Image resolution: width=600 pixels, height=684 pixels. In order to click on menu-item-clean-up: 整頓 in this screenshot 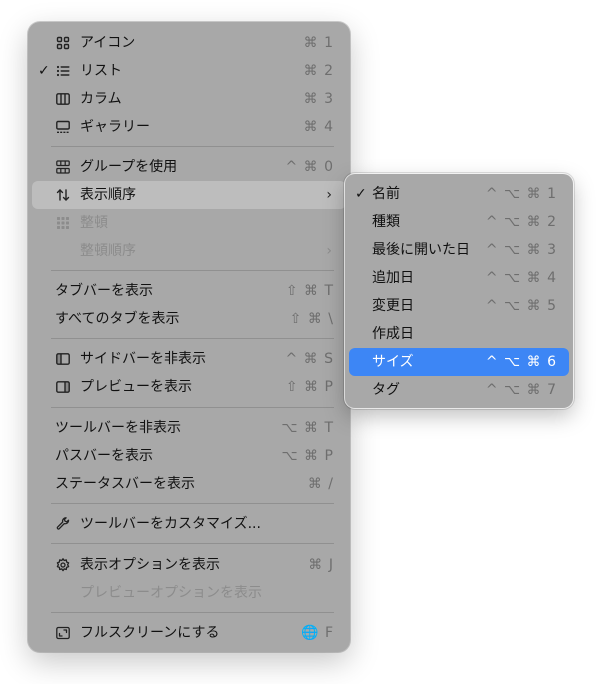, I will do `click(189, 223)`.